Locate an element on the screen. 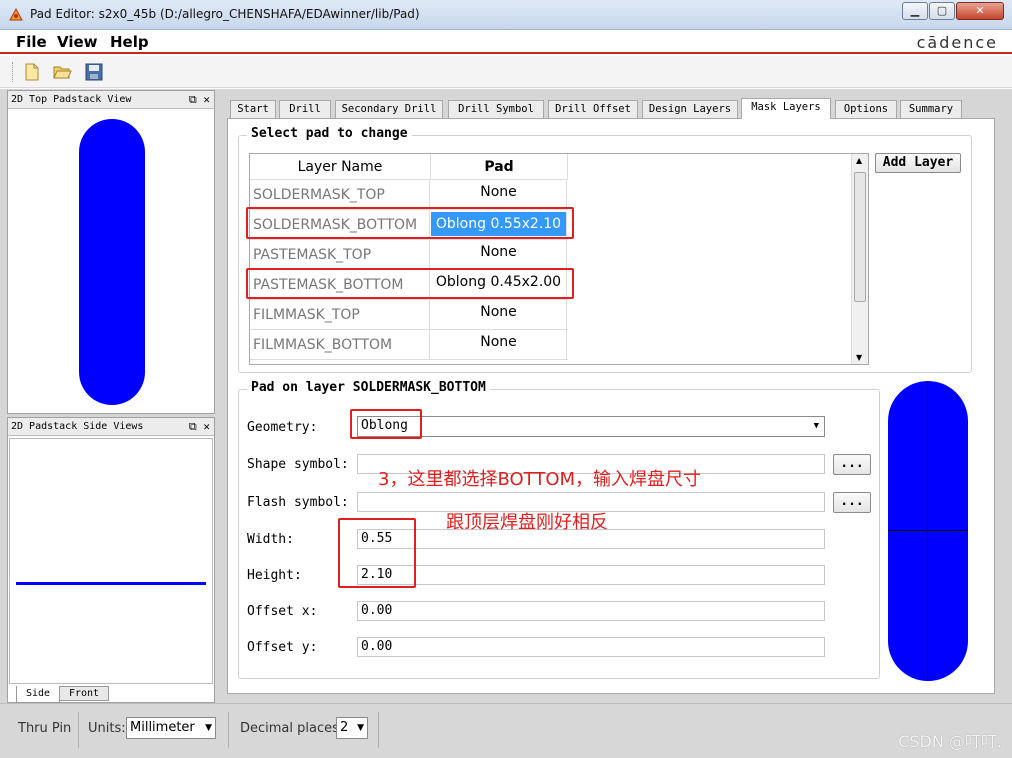 The height and width of the screenshot is (758, 1012). units-select: Millimeter ▼ is located at coordinates (171, 728).